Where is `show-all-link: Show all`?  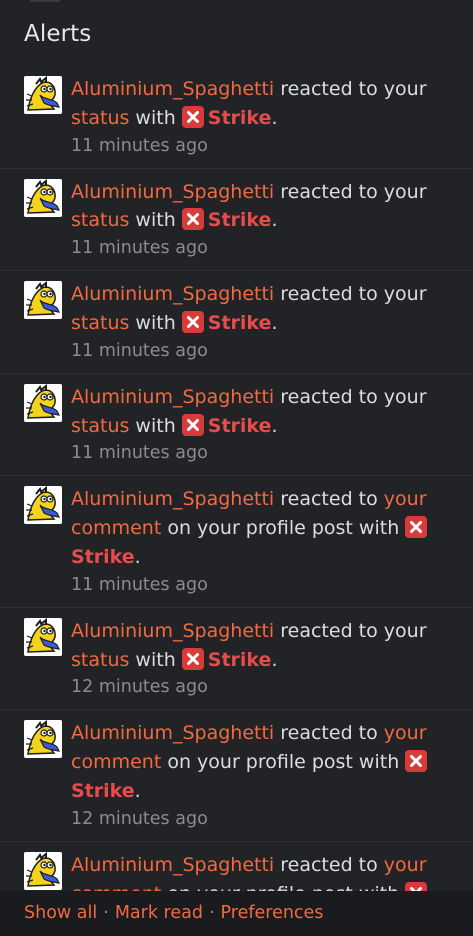 show-all-link: Show all is located at coordinates (60, 913).